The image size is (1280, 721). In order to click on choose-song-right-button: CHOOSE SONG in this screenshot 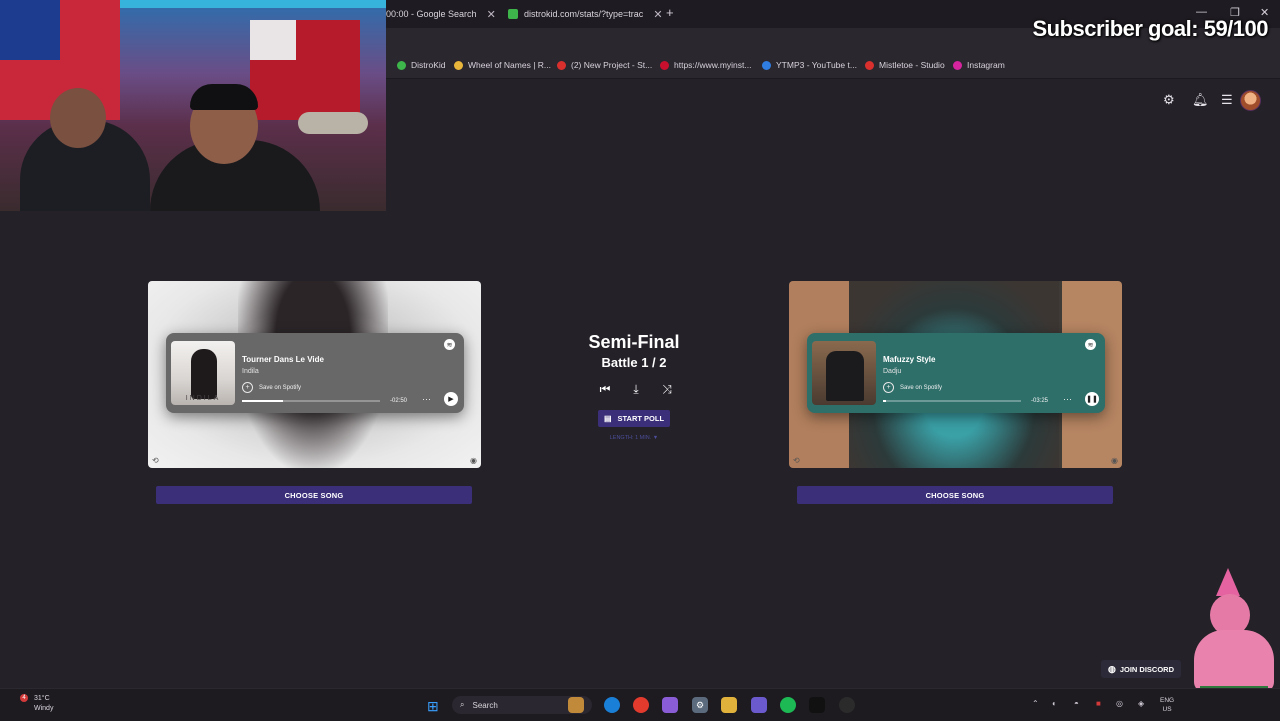, I will do `click(955, 495)`.